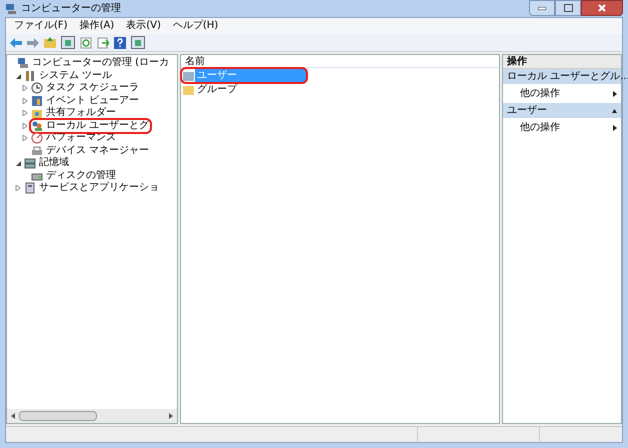 This screenshot has height=448, width=628. I want to click on menu-item: ファイル(F), so click(41, 26).